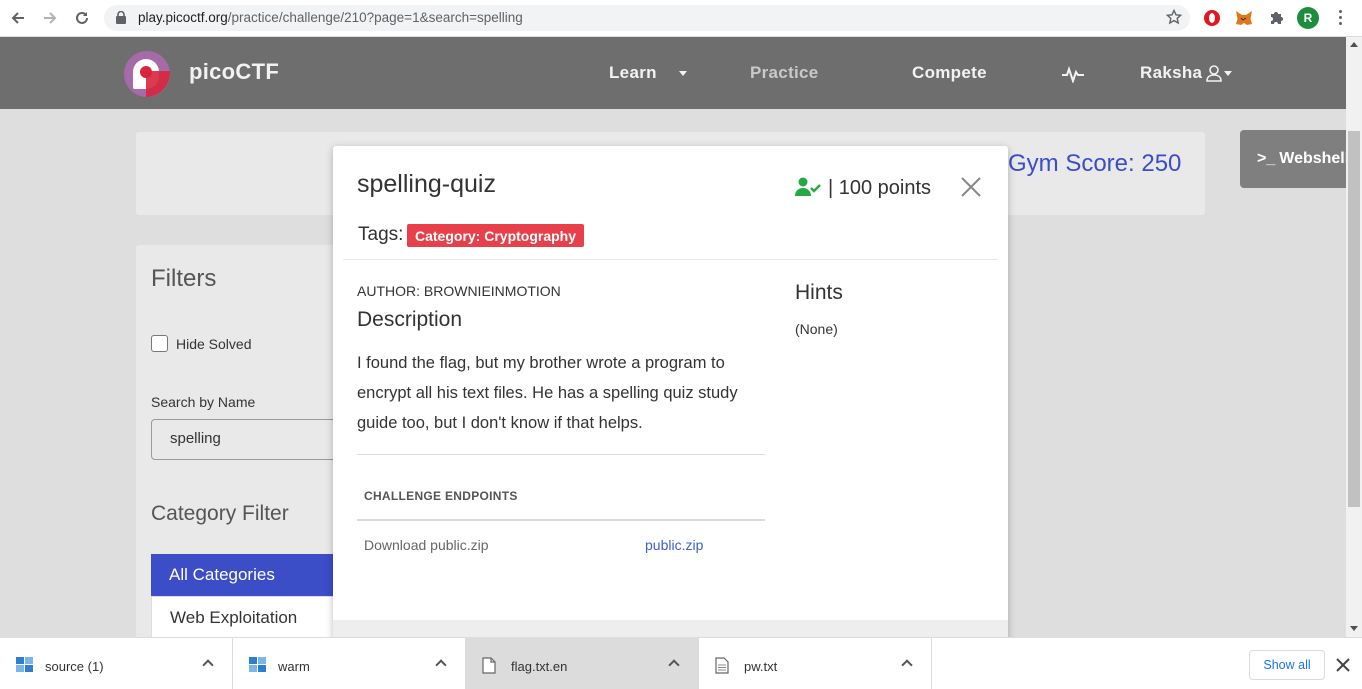  Describe the element at coordinates (74, 666) in the screenshot. I see `download-name: source (1)` at that location.